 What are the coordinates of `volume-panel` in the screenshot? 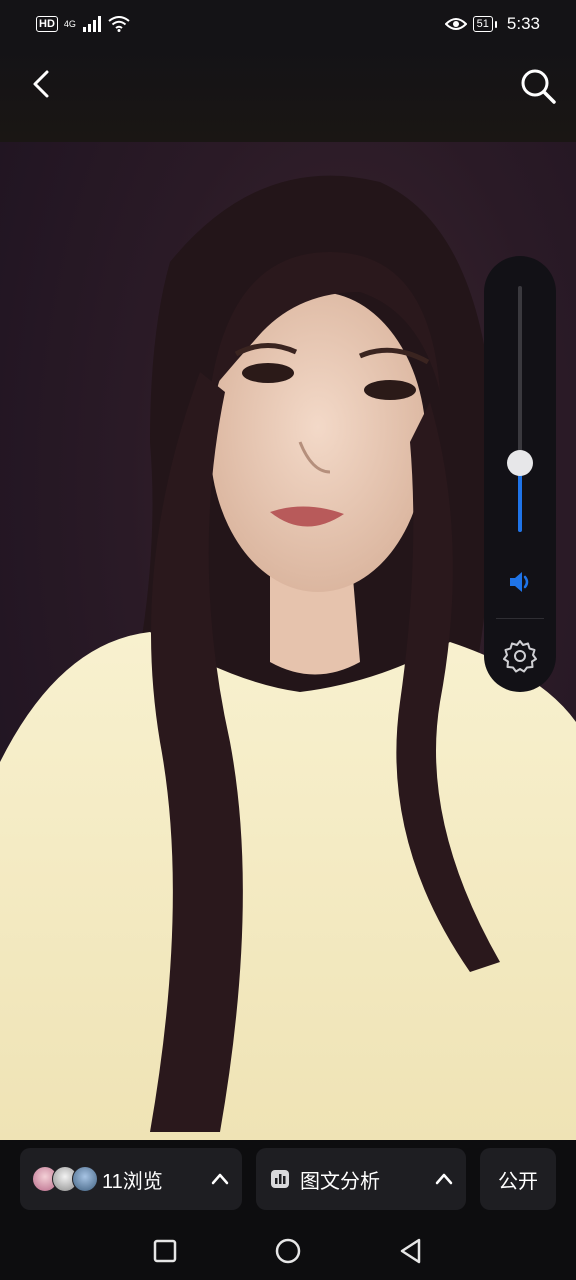 It's located at (520, 474).